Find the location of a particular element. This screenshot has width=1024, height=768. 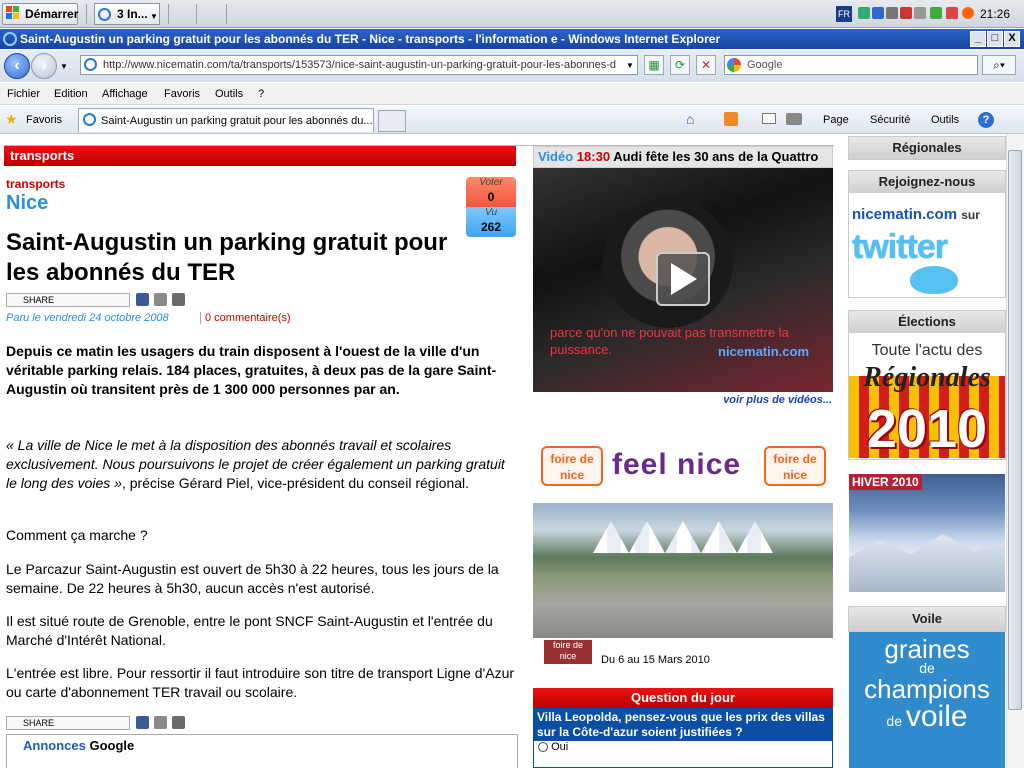

google-ads: Annonces Google is located at coordinates (262, 751).